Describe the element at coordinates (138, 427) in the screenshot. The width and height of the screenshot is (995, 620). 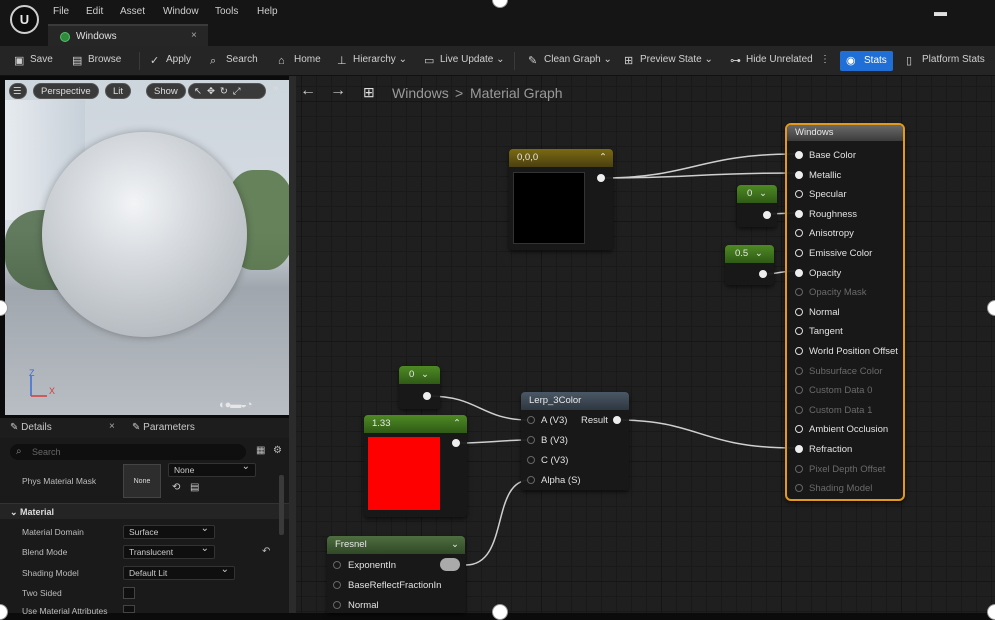
I see `parameters-icon: ✎` at that location.